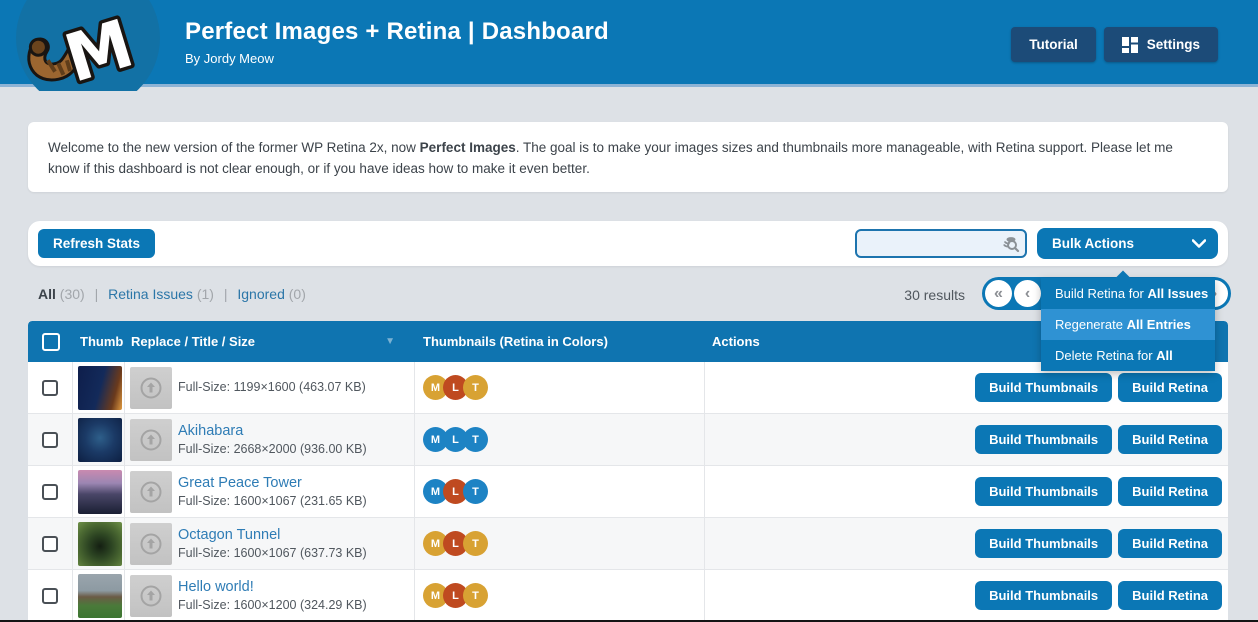 The width and height of the screenshot is (1258, 622). What do you see at coordinates (272, 431) in the screenshot?
I see `media-title-link: Akihabara` at bounding box center [272, 431].